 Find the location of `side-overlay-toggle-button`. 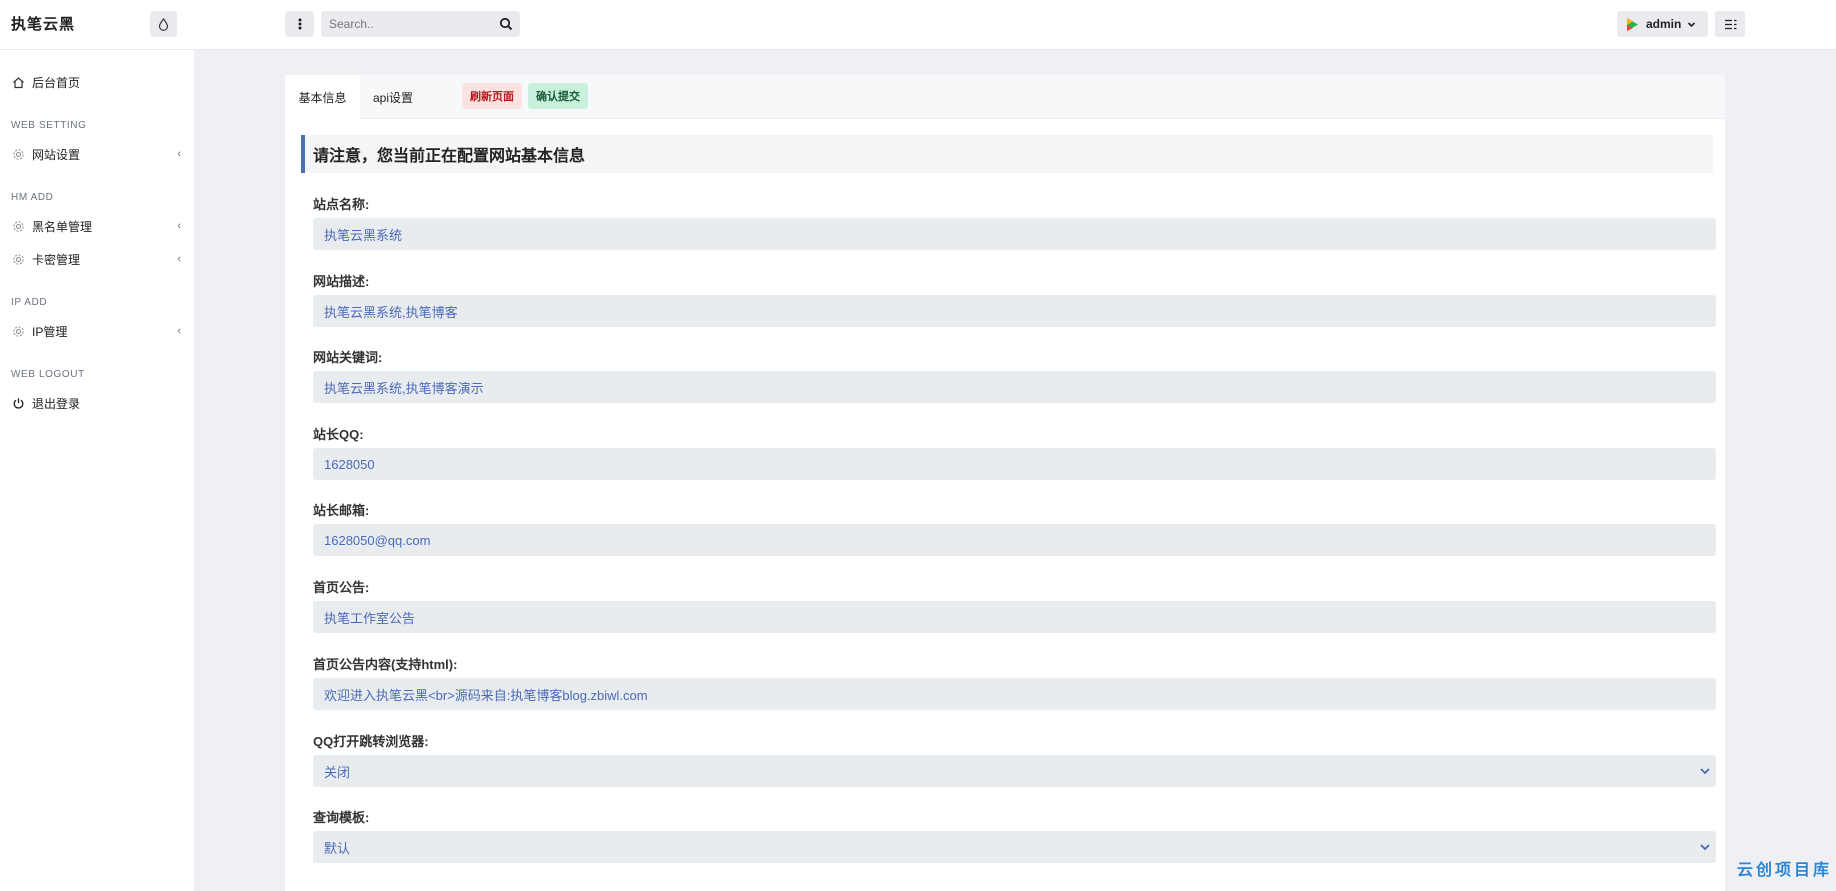

side-overlay-toggle-button is located at coordinates (1730, 24).